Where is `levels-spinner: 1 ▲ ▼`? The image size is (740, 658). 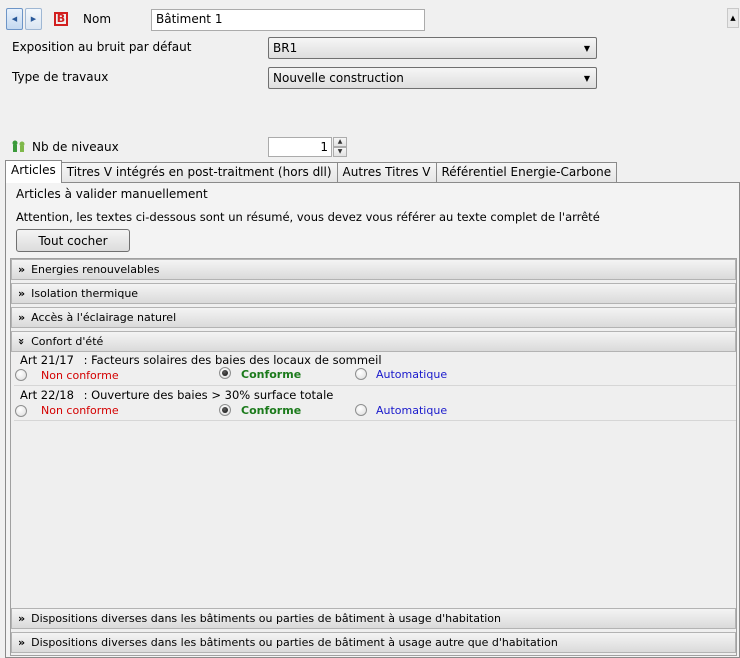 levels-spinner: 1 ▲ ▼ is located at coordinates (307, 147).